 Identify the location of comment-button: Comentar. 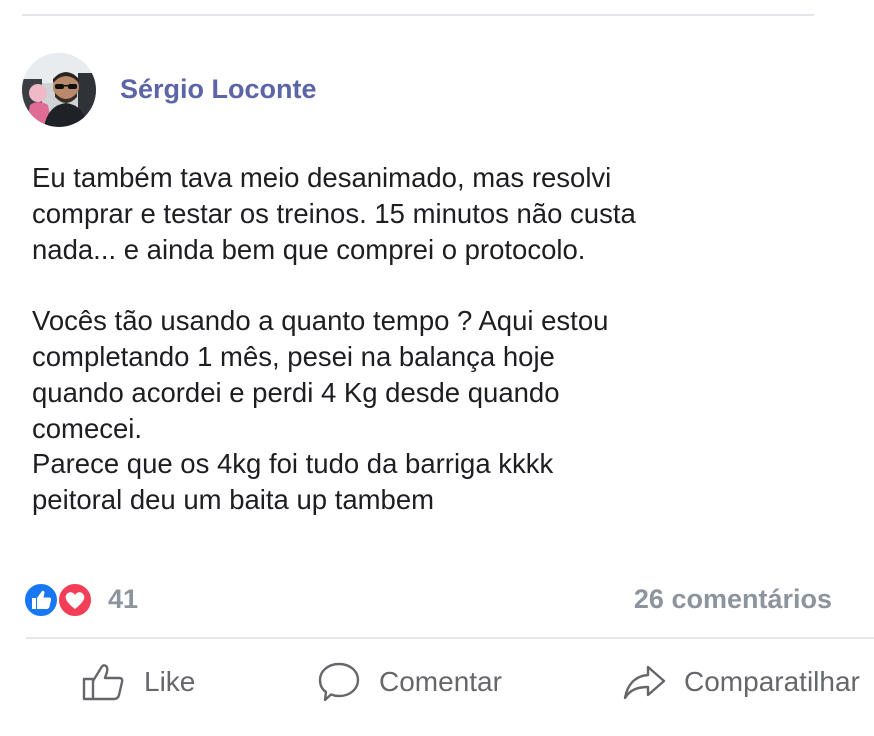
(409, 682).